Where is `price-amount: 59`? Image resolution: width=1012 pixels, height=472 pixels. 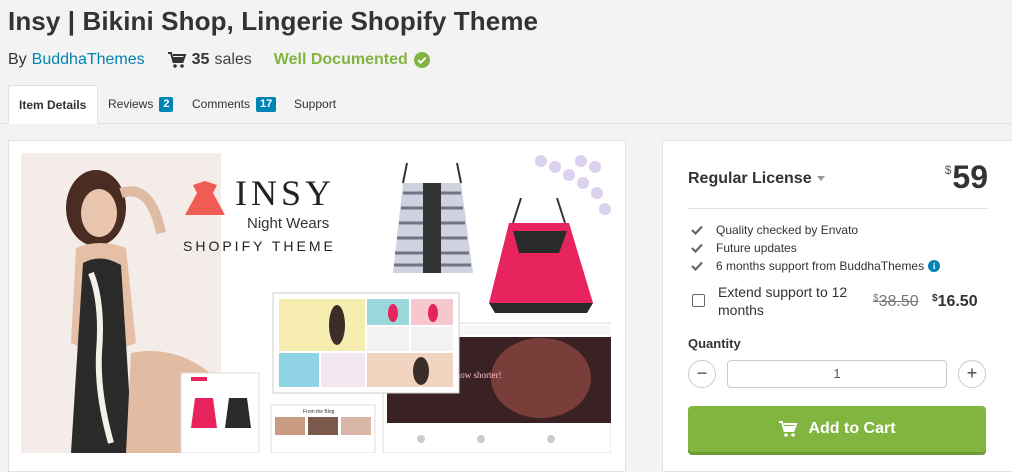 price-amount: 59 is located at coordinates (970, 177).